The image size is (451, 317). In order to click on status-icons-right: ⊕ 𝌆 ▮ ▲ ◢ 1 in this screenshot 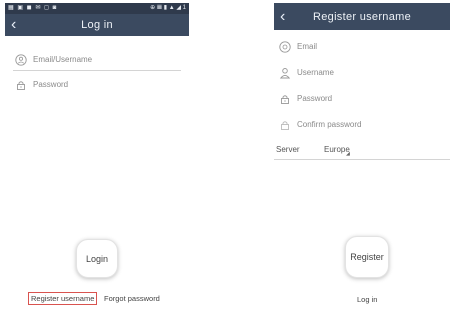, I will do `click(168, 8)`.